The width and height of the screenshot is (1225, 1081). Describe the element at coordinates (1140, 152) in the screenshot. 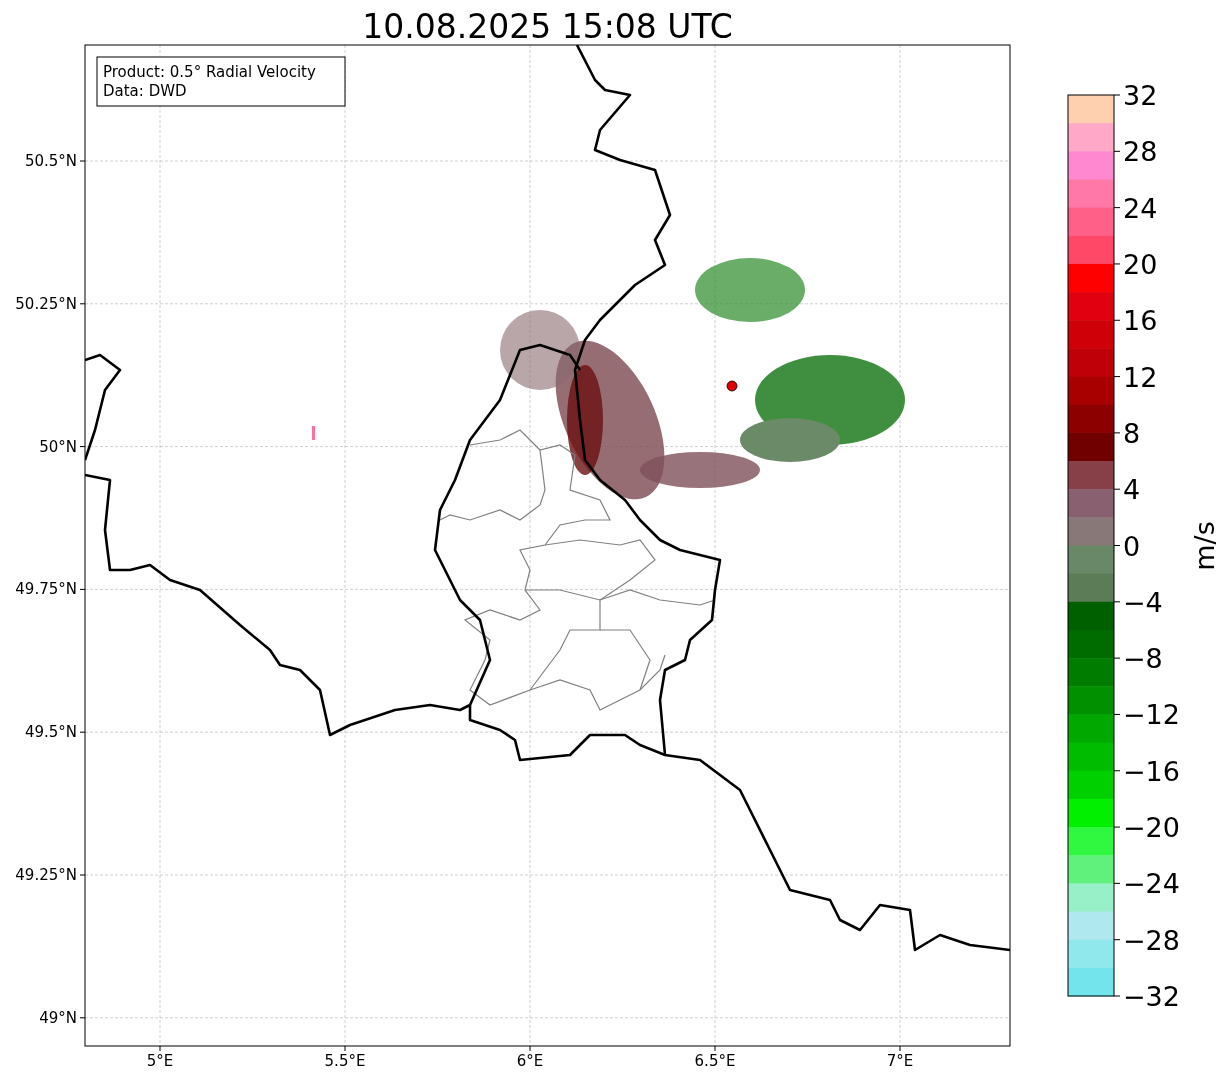

I see `colorbar-tick-label: 28` at that location.